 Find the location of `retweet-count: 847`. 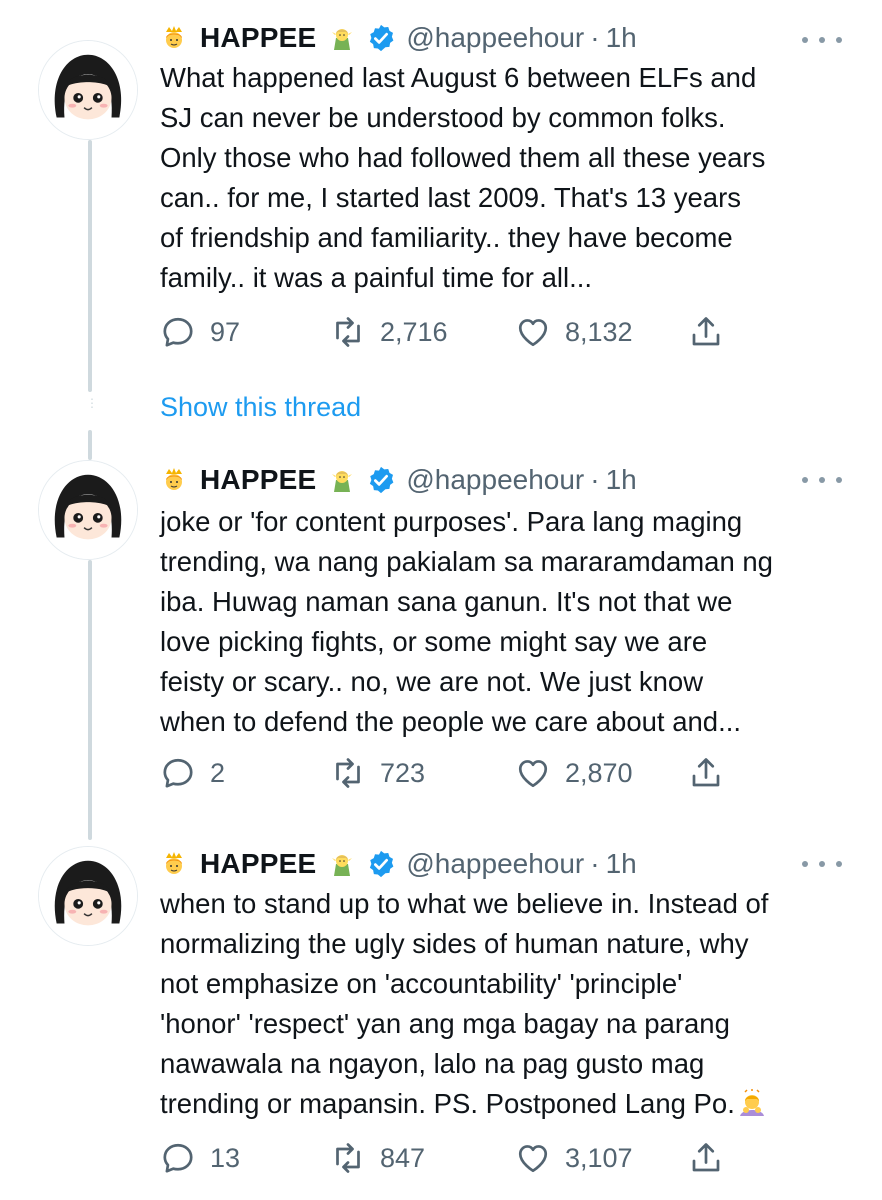

retweet-count: 847 is located at coordinates (403, 1157).